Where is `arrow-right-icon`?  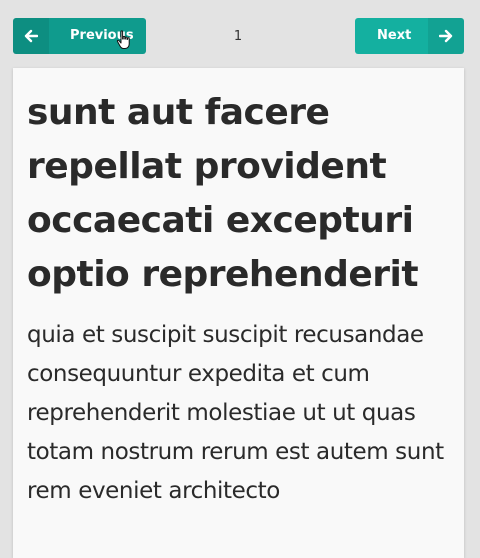
arrow-right-icon is located at coordinates (446, 36).